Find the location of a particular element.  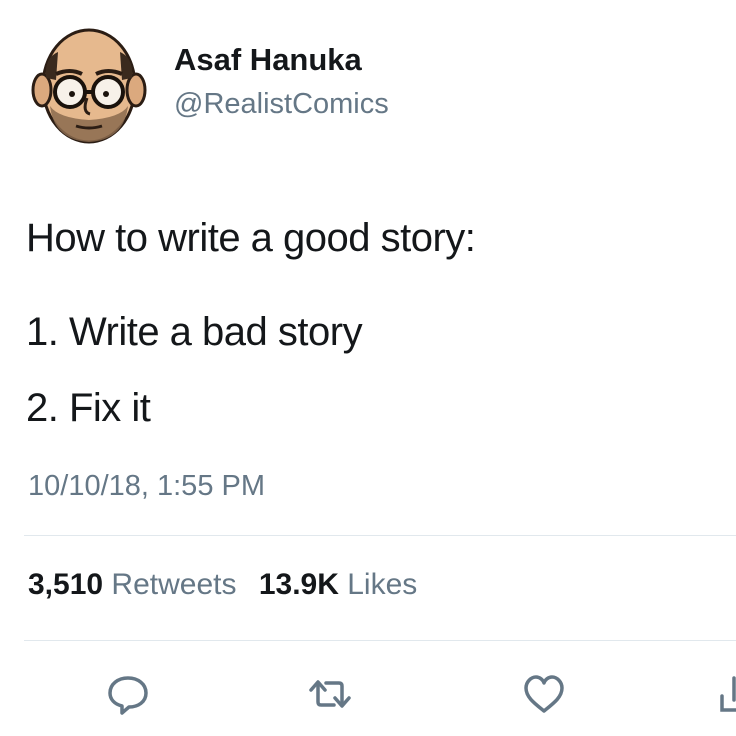

author-handle: @RealistComics is located at coordinates (281, 104).